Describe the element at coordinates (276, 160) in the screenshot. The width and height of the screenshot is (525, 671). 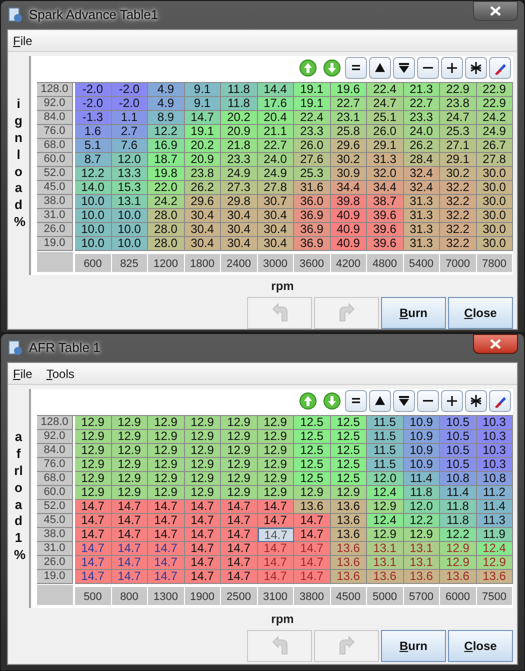
I see `table-cell: 24.0` at that location.